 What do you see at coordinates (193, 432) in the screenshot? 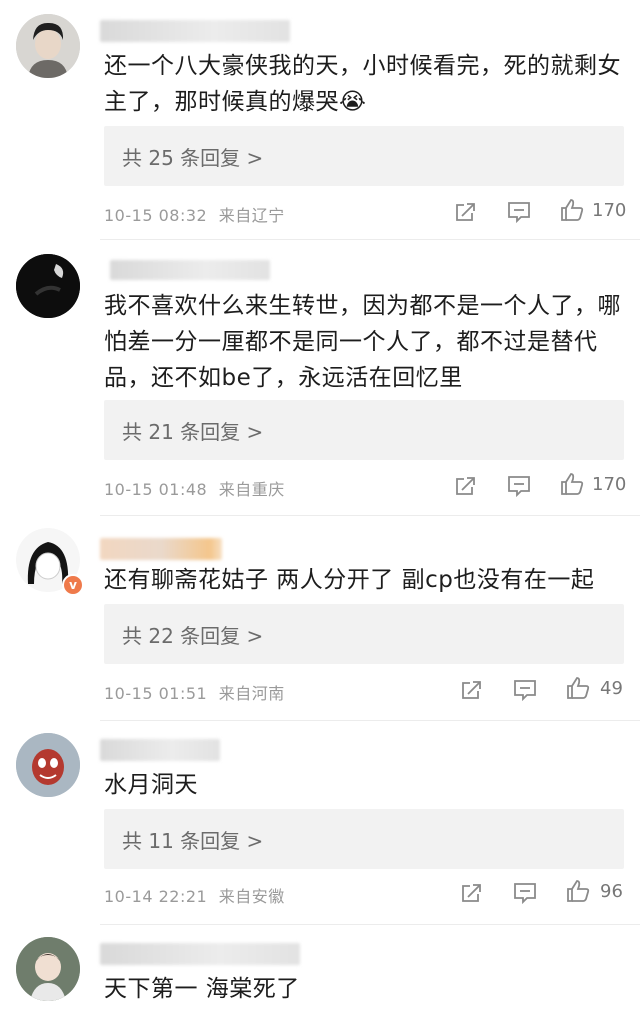
I see `reply-count-label: 共 21 条回复 >` at bounding box center [193, 432].